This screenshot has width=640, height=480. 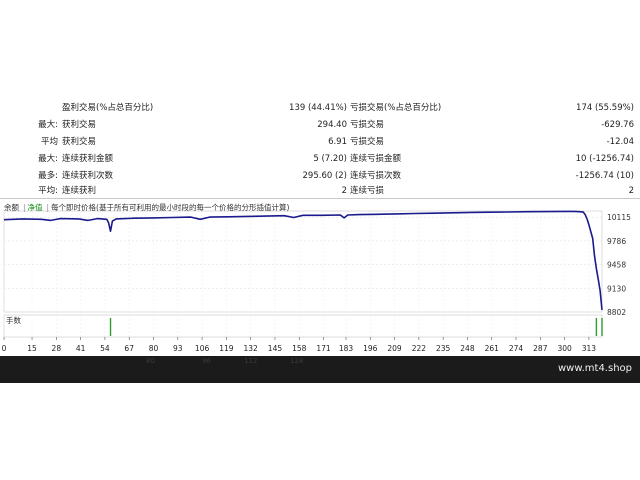 I want to click on watermark: www.mt4.shop, so click(x=594, y=368).